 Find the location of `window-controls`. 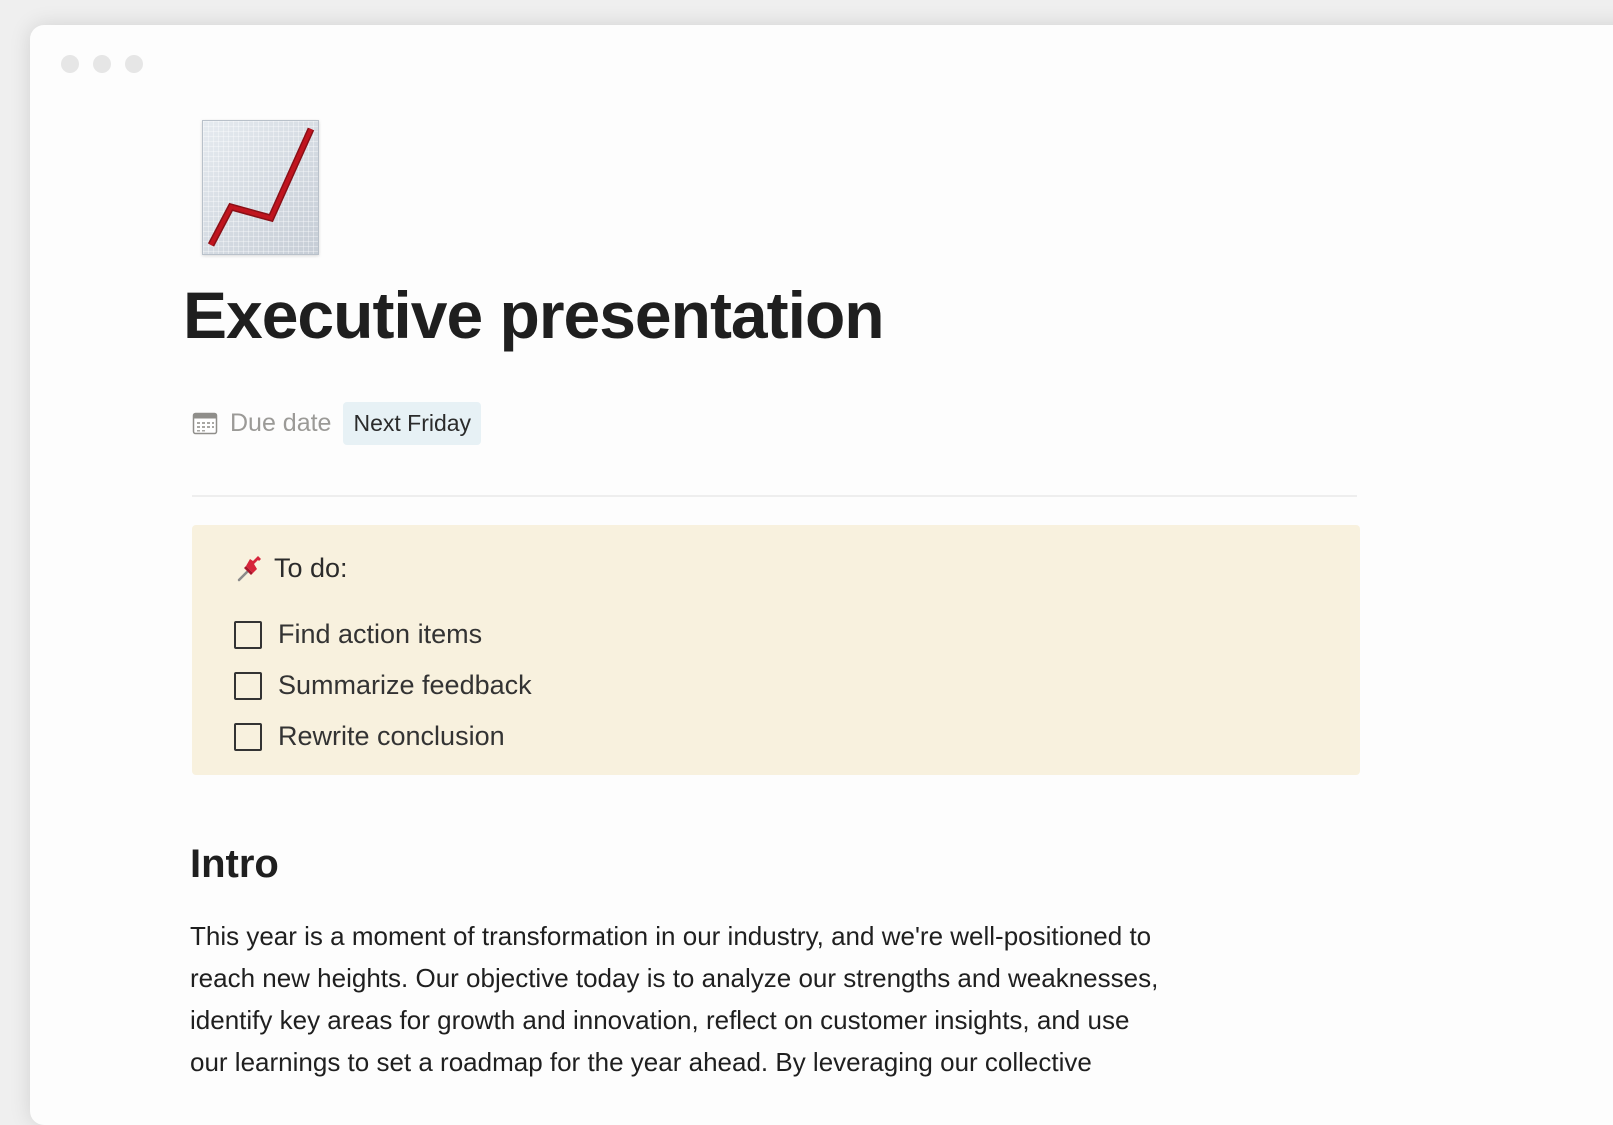

window-controls is located at coordinates (102, 64).